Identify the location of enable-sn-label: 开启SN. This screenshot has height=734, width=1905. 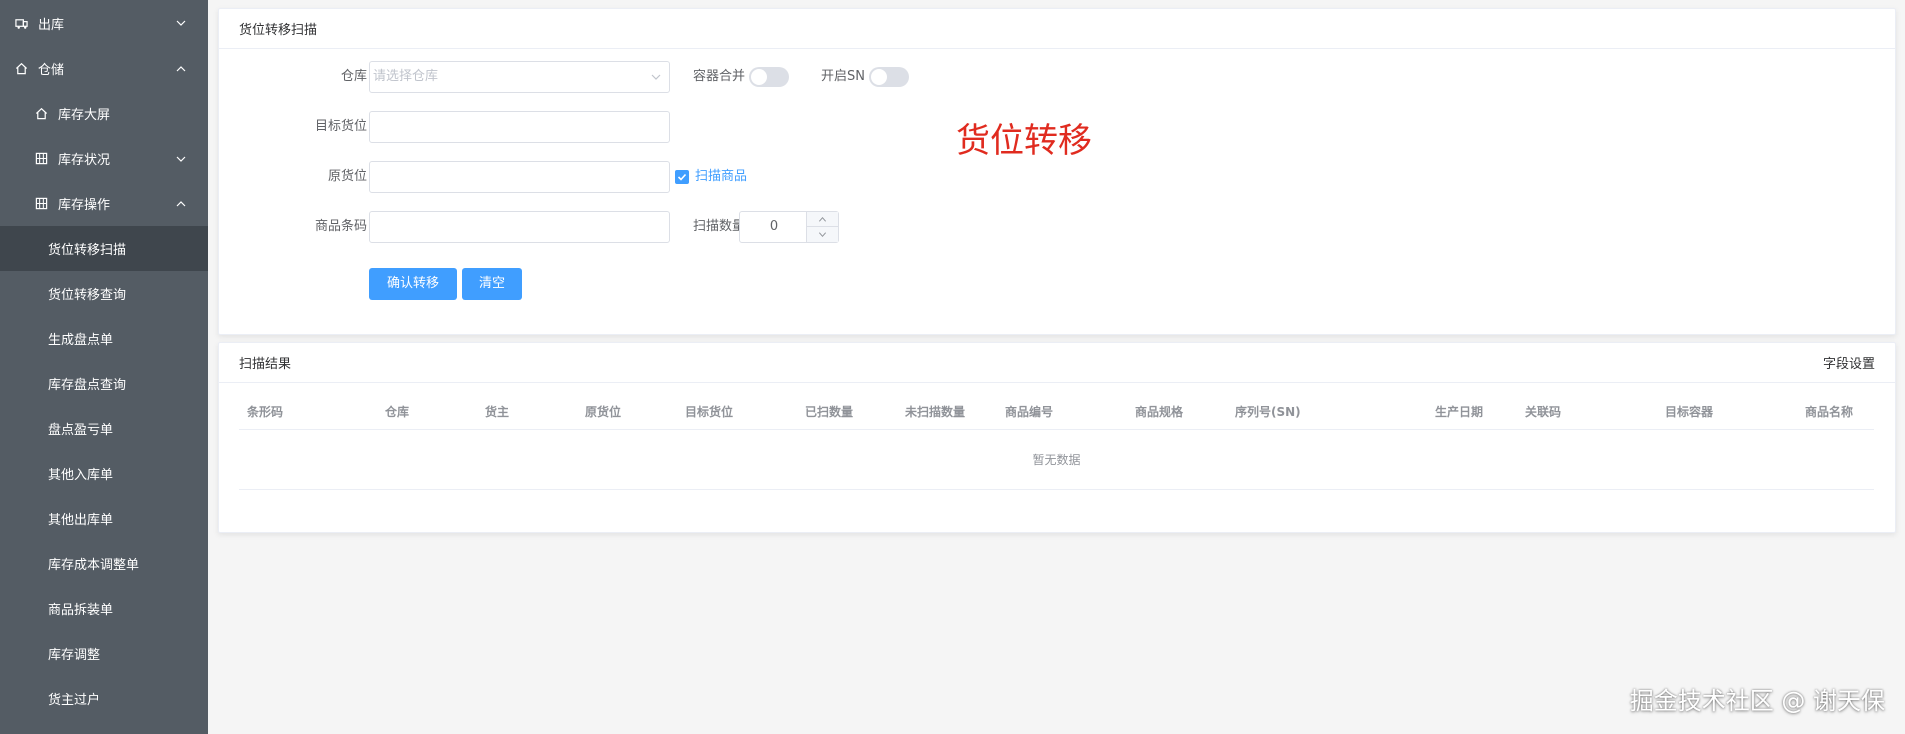
(843, 76).